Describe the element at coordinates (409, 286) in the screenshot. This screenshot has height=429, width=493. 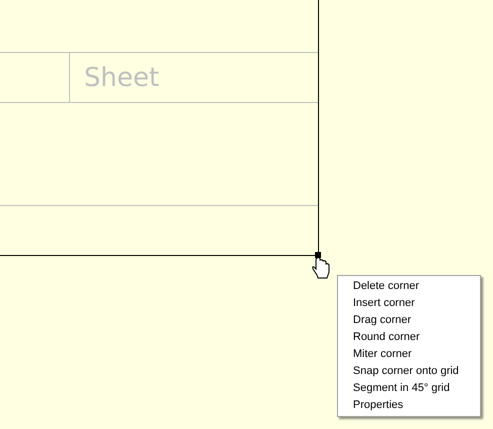
I see `menu-item: Delete corner` at that location.